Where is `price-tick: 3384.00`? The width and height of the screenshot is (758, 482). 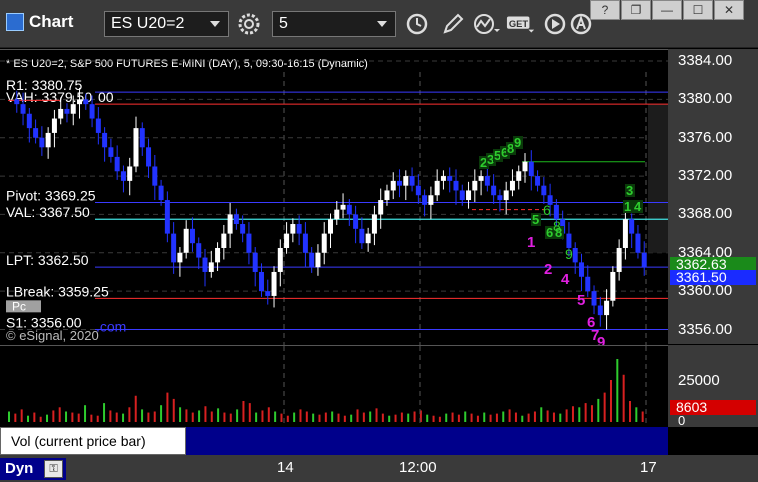
price-tick: 3384.00 is located at coordinates (705, 60).